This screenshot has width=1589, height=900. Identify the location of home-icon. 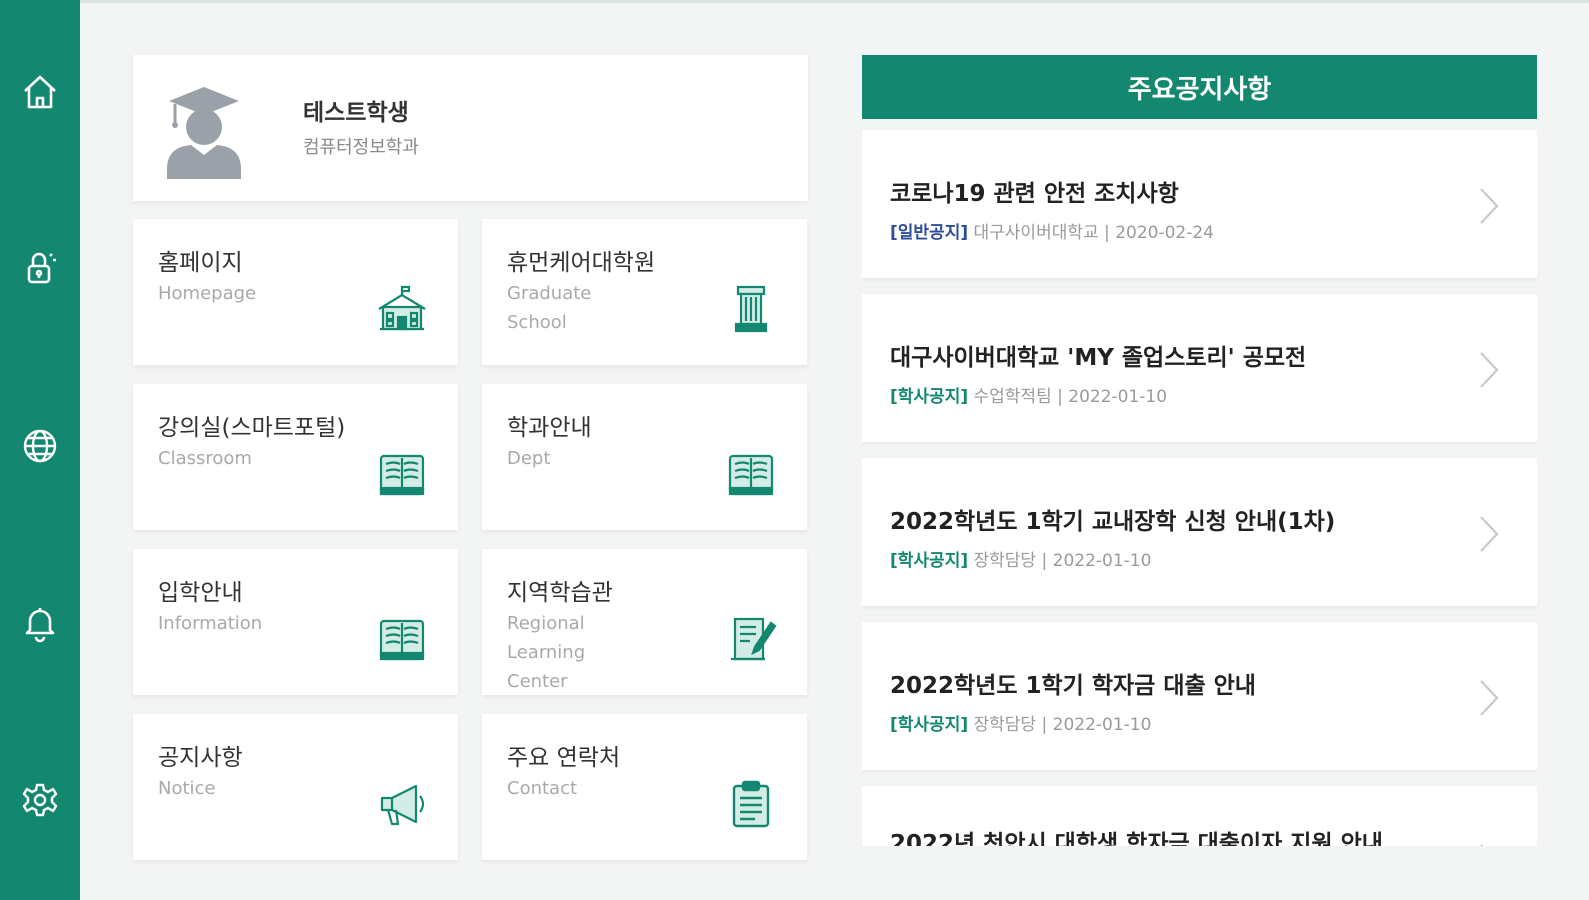
(40, 92).